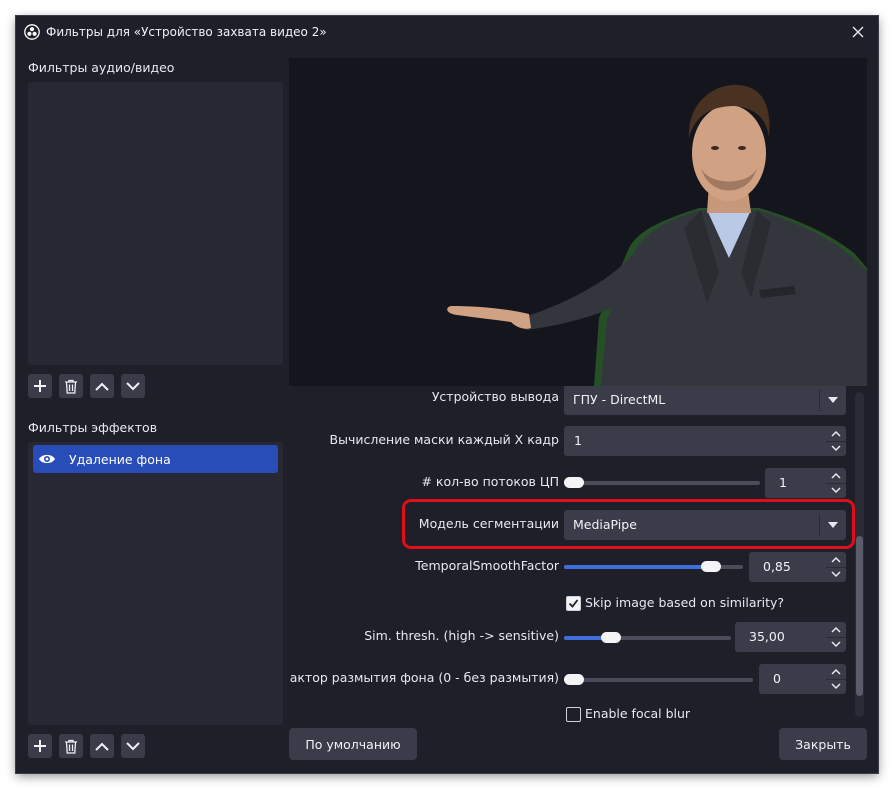 The image size is (895, 790). What do you see at coordinates (155, 583) in the screenshot?
I see `effect-filters-list: Удаление фона` at bounding box center [155, 583].